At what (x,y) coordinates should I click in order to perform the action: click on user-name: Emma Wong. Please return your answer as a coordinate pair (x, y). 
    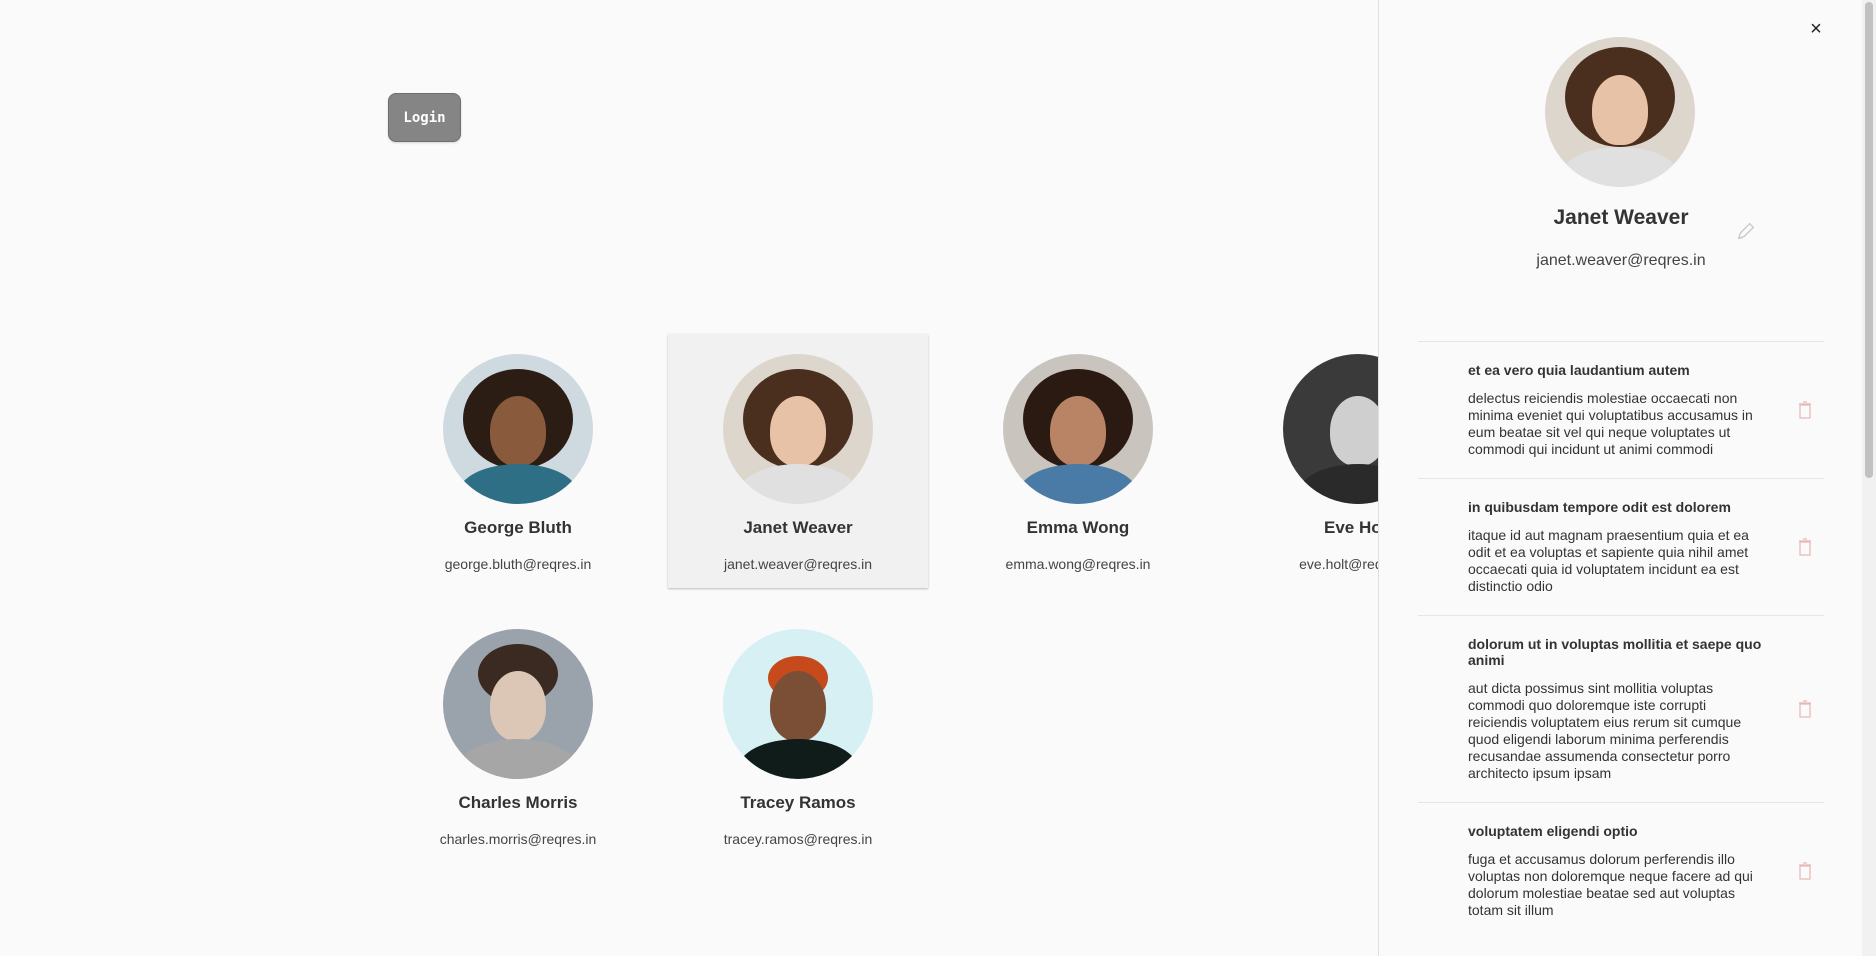
    Looking at the image, I should click on (1078, 527).